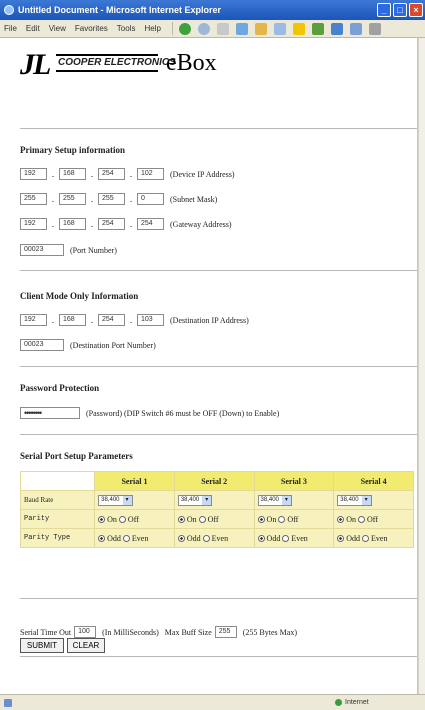 Image resolution: width=425 pixels, height=710 pixels. Describe the element at coordinates (72, 174) in the screenshot. I see `device-ip-octet-2: 168` at that location.